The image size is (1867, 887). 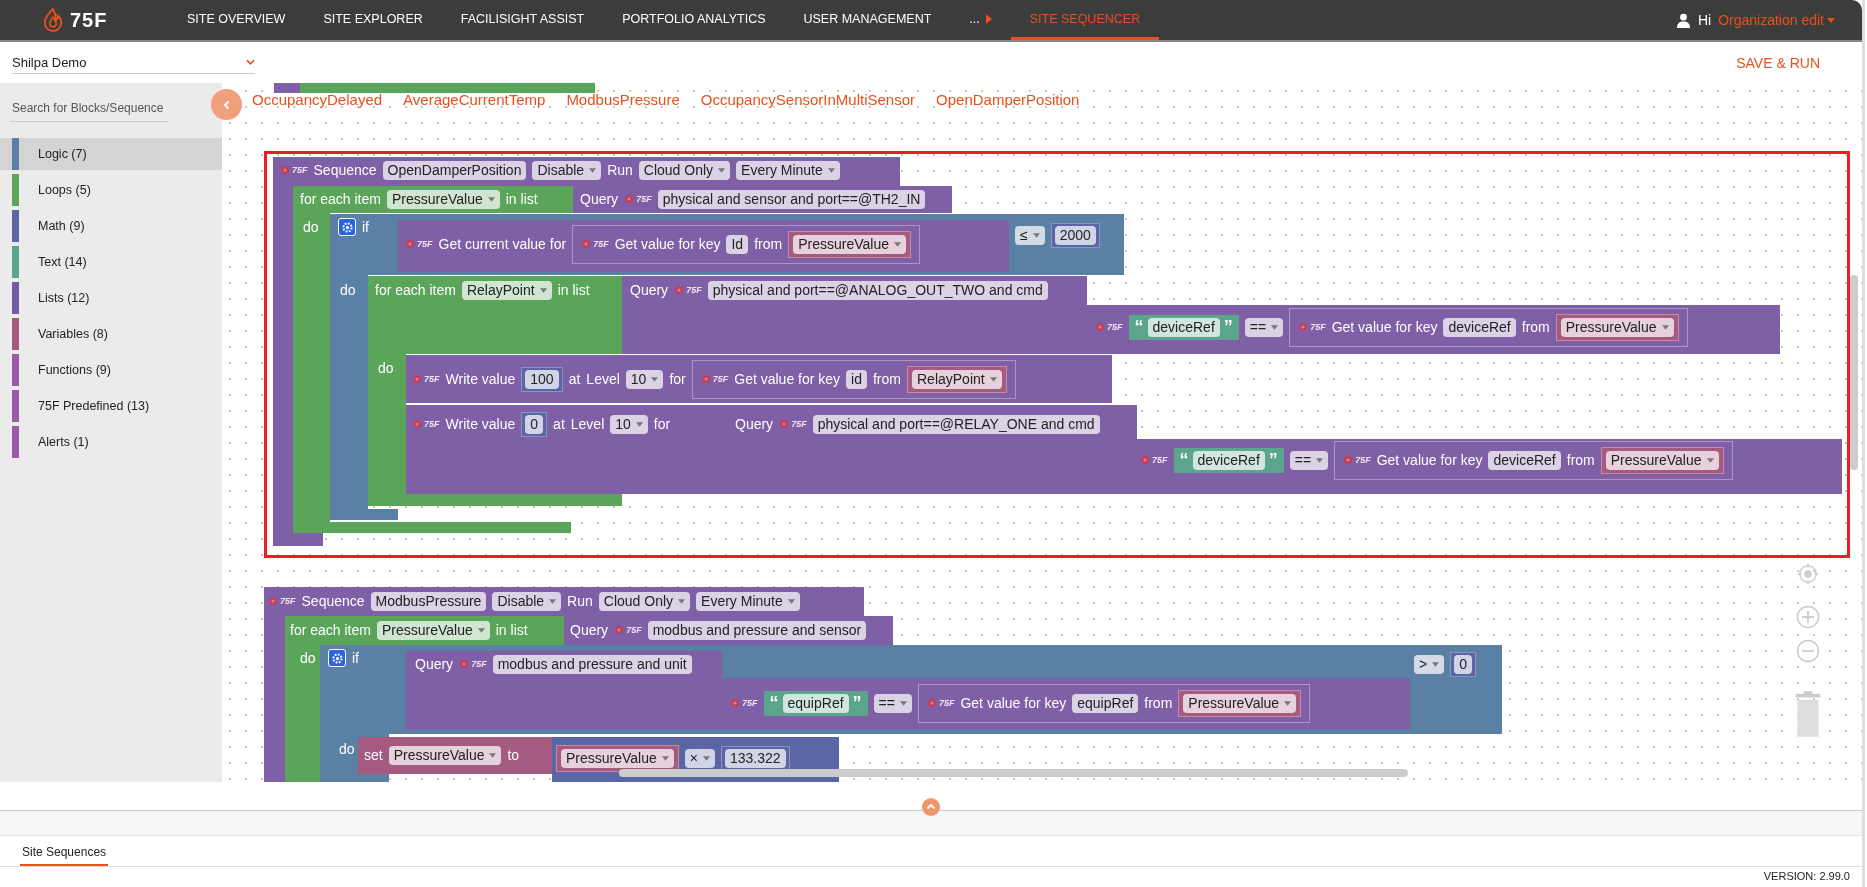 I want to click on text-field: Id, so click(x=737, y=244).